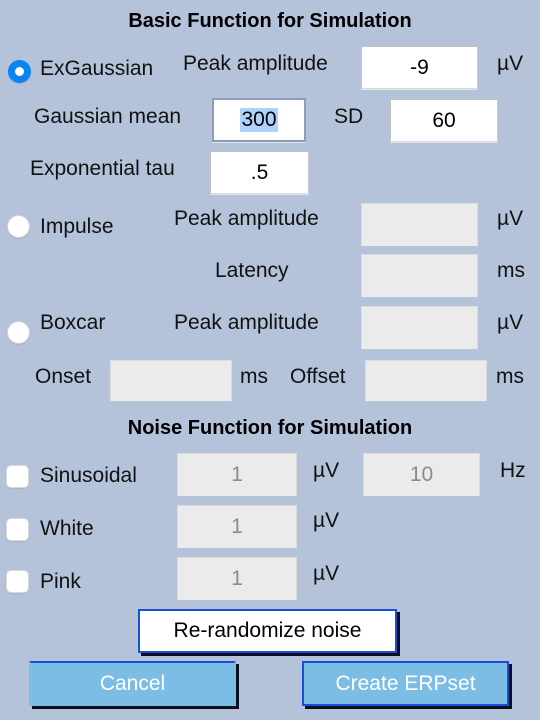  What do you see at coordinates (510, 218) in the screenshot?
I see `unit-impulse-peak-amplitude: µV` at bounding box center [510, 218].